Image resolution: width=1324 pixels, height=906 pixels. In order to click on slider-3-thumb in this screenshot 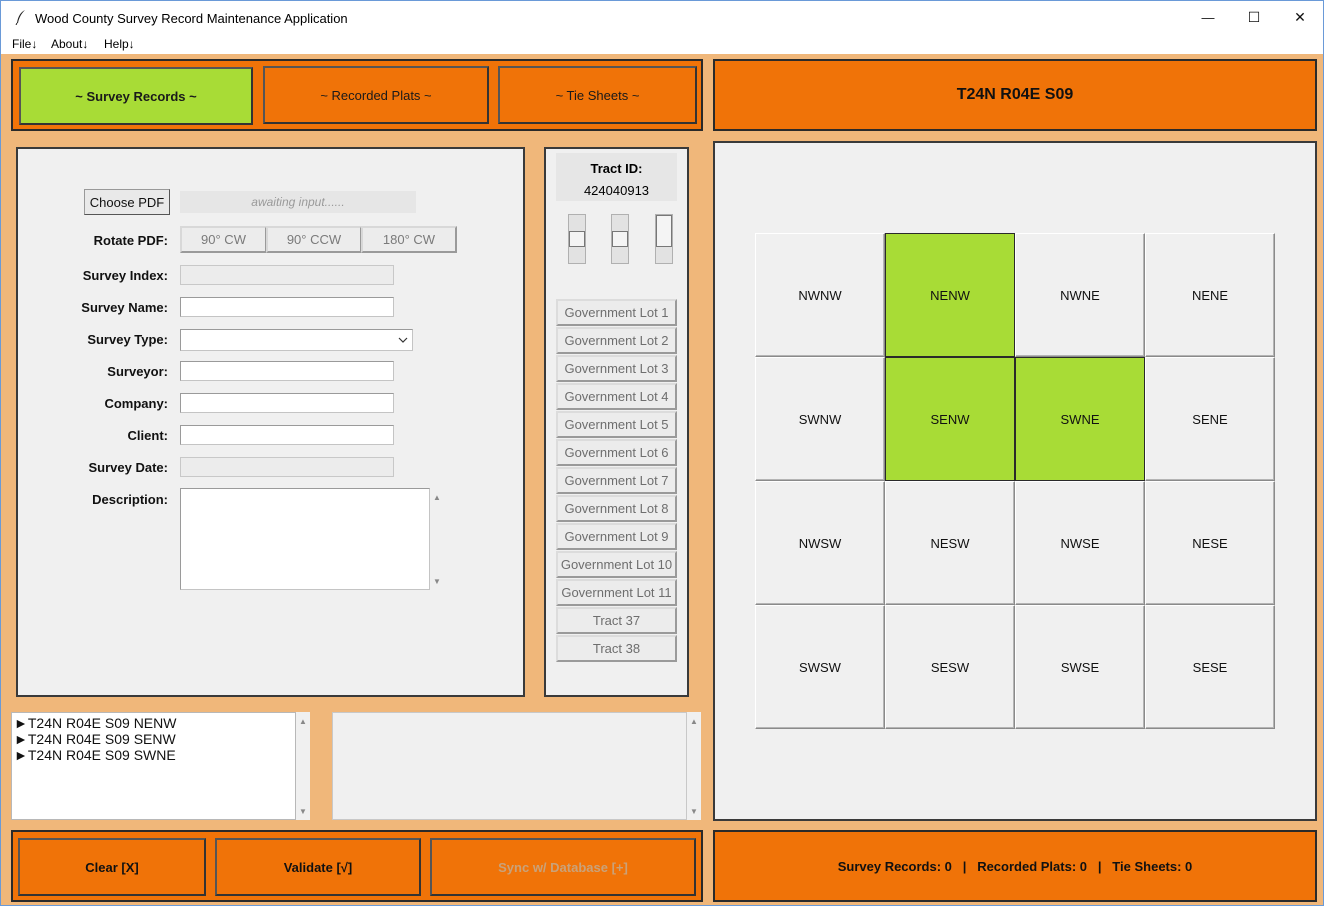, I will do `click(664, 231)`.